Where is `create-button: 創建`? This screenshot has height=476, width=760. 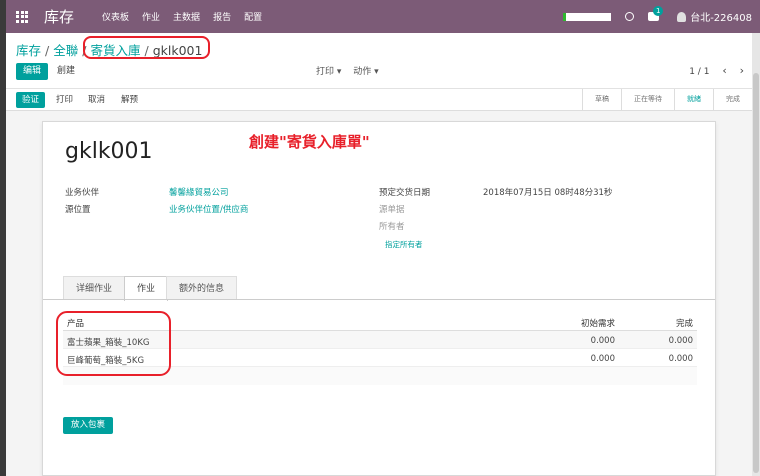
create-button: 創建 is located at coordinates (66, 71).